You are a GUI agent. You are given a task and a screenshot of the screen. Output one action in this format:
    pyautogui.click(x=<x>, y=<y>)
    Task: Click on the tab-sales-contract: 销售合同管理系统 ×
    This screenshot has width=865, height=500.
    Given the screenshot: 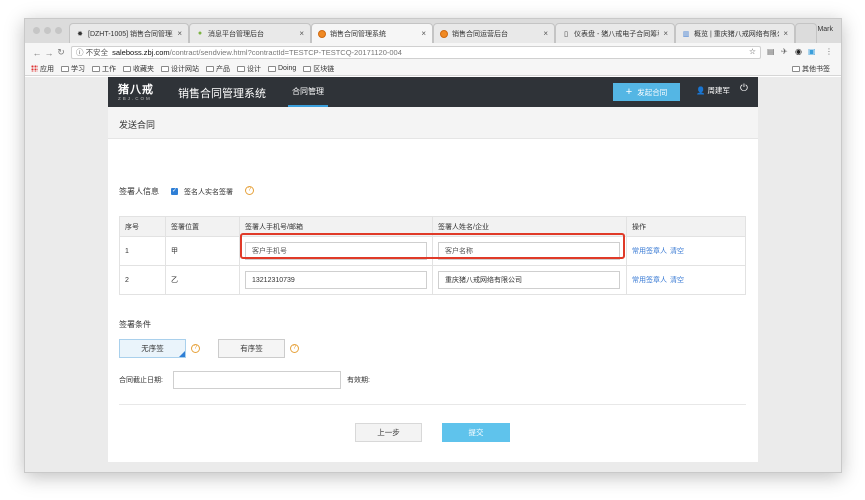 What is the action you would take?
    pyautogui.click(x=372, y=33)
    